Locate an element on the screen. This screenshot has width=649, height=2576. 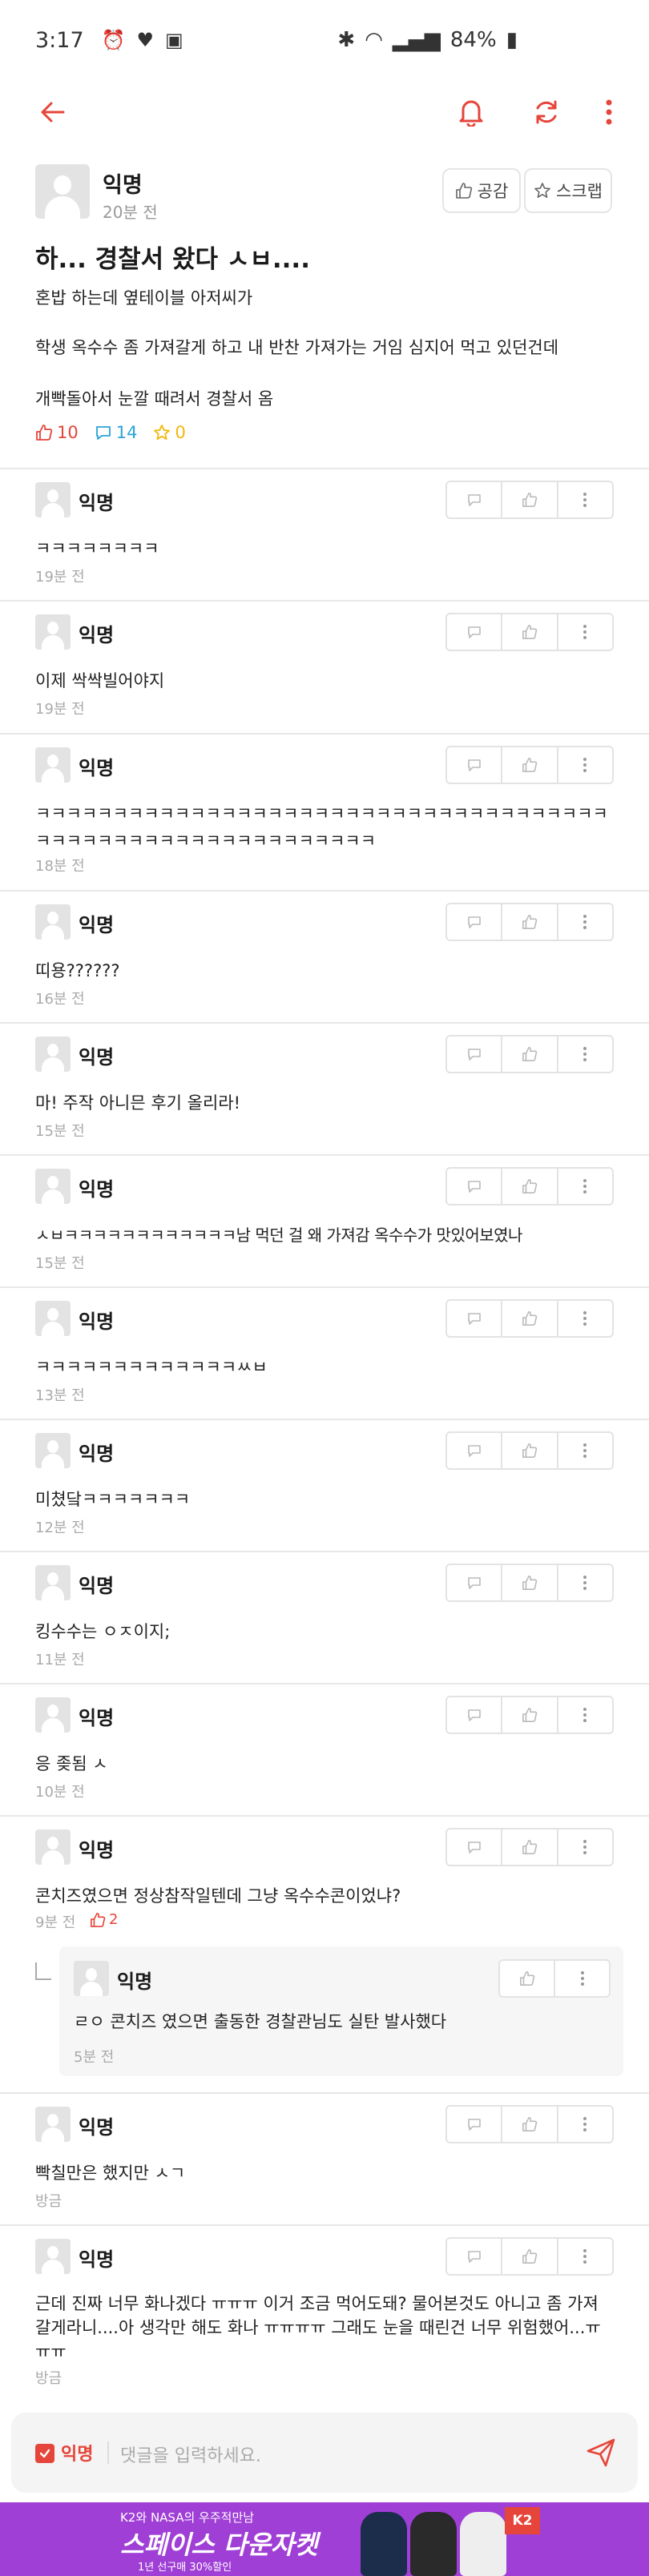
bluetooth-icon: ✱ is located at coordinates (347, 40).